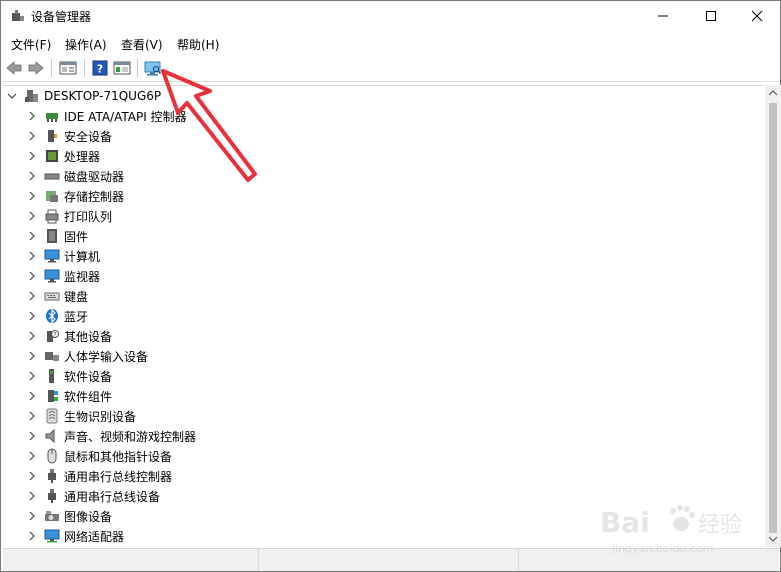  I want to click on scroll-up-icon, so click(773, 93).